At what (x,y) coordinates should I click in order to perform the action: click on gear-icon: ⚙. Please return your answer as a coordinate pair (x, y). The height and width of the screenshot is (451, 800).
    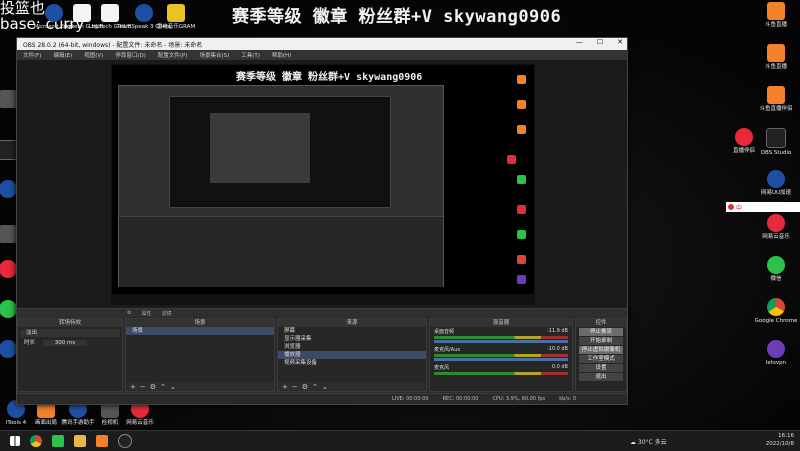
    Looking at the image, I should click on (129, 313).